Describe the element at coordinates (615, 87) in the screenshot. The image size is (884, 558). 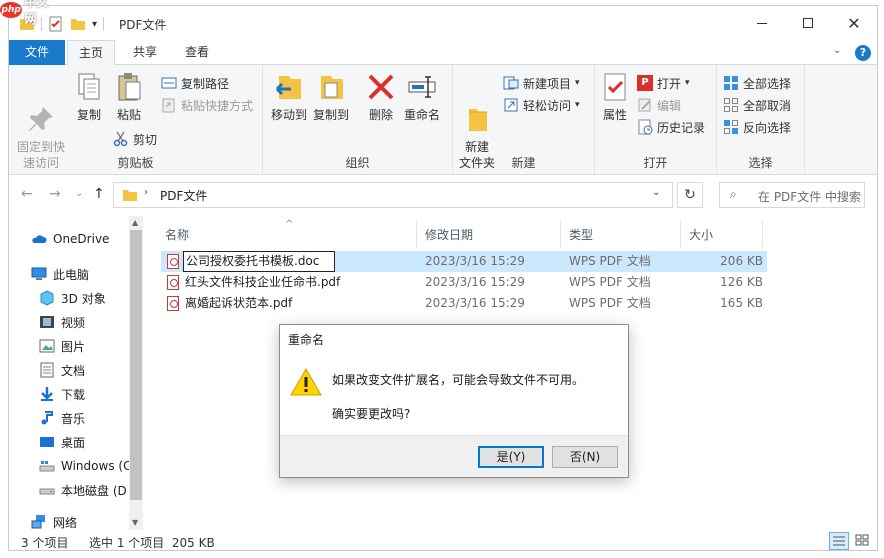
I see `properties-icon` at that location.